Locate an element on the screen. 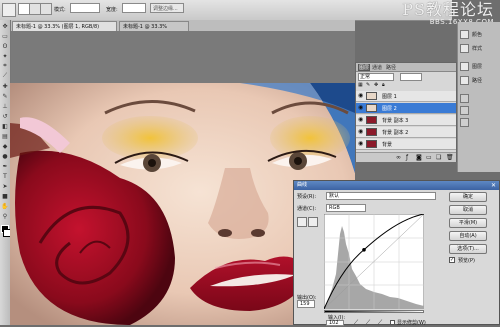 This screenshot has width=500, height=327. output-field: 159 is located at coordinates (306, 304).